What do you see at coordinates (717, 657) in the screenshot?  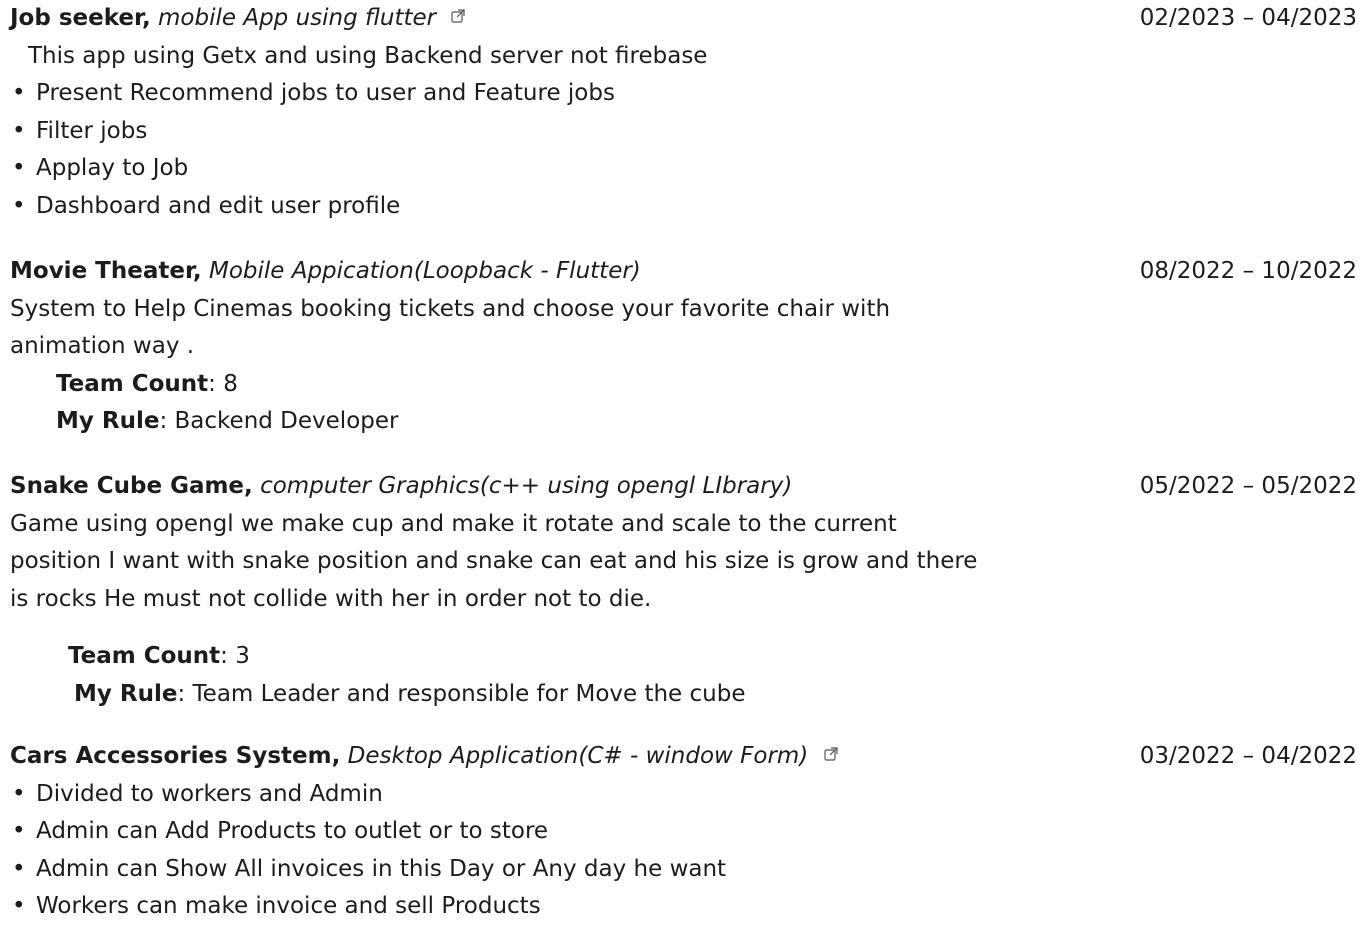 I see `team-count: Team Count: 3` at bounding box center [717, 657].